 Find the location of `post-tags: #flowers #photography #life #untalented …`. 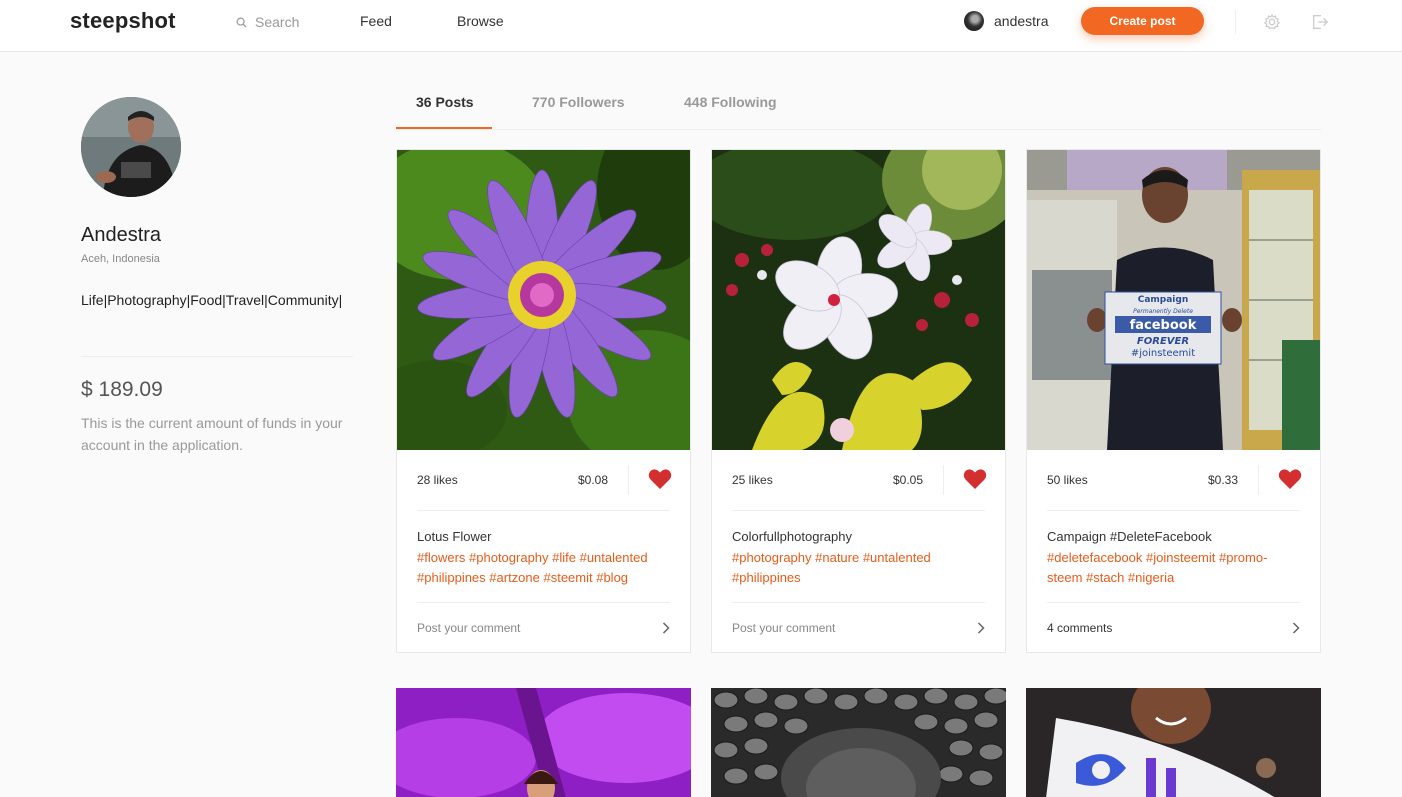

post-tags: #flowers #photography #life #untalented … is located at coordinates (544, 568).